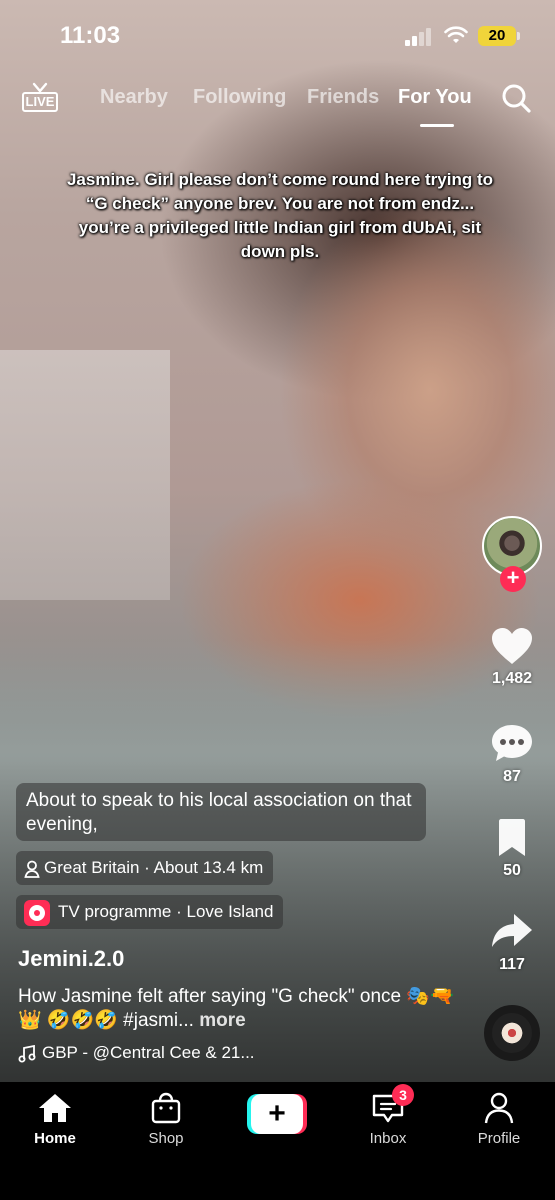 This screenshot has height=1200, width=555. Describe the element at coordinates (512, 930) in the screenshot. I see `share-arrow-icon` at that location.